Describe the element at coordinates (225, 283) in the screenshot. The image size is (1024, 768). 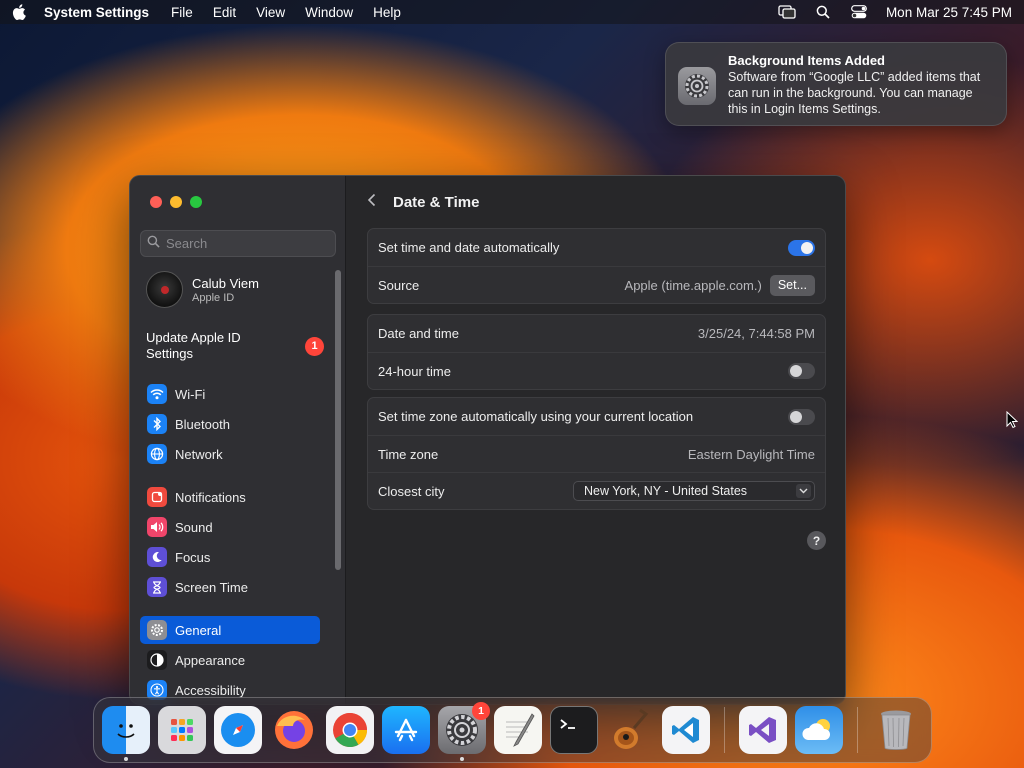
I see `account-name: Calub Viem` at that location.